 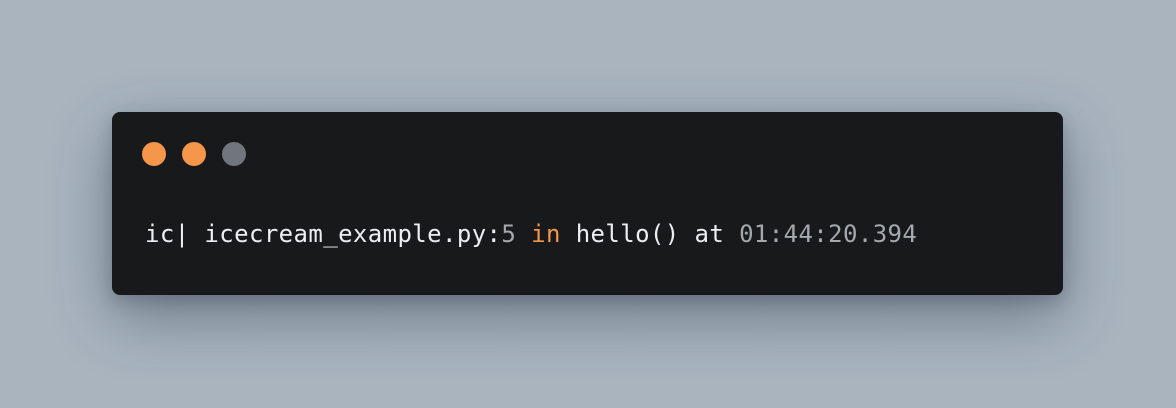 I want to click on keyword-at: at, so click(x=709, y=234).